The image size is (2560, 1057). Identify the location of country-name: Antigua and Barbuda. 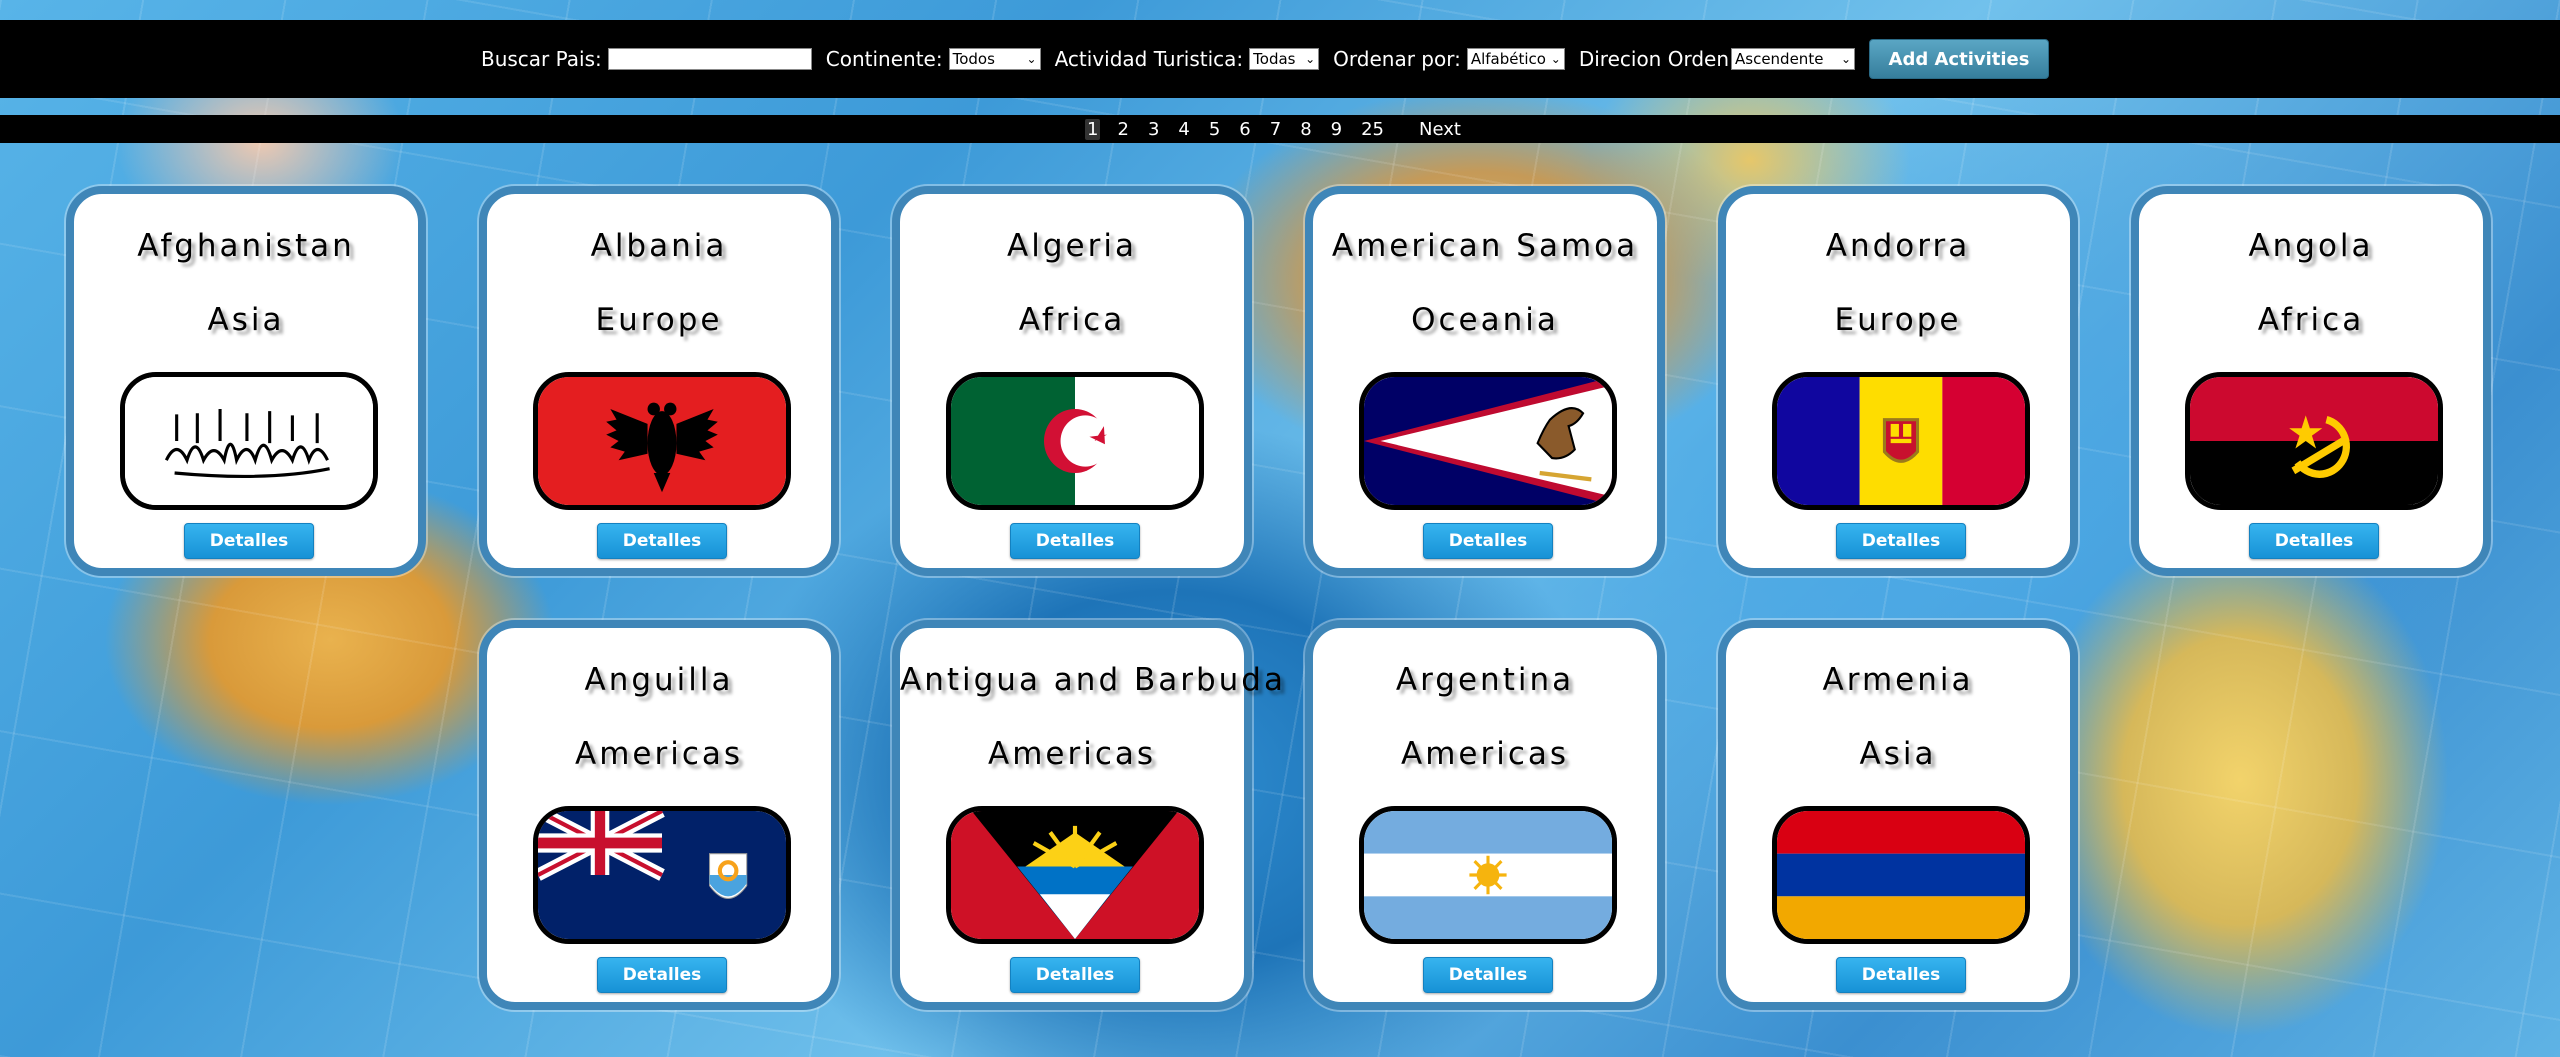
(1093, 680).